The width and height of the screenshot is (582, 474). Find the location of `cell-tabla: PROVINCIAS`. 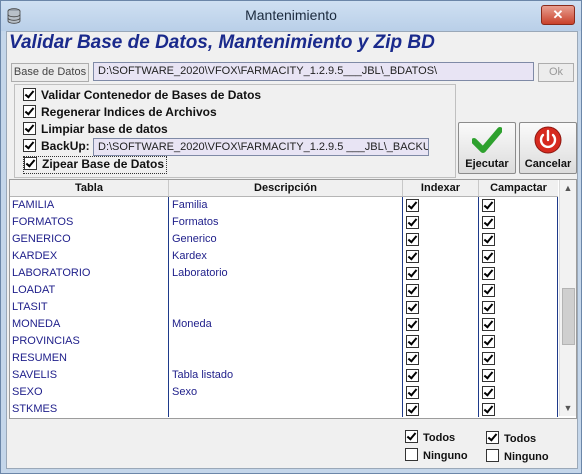

cell-tabla: PROVINCIAS is located at coordinates (46, 341).